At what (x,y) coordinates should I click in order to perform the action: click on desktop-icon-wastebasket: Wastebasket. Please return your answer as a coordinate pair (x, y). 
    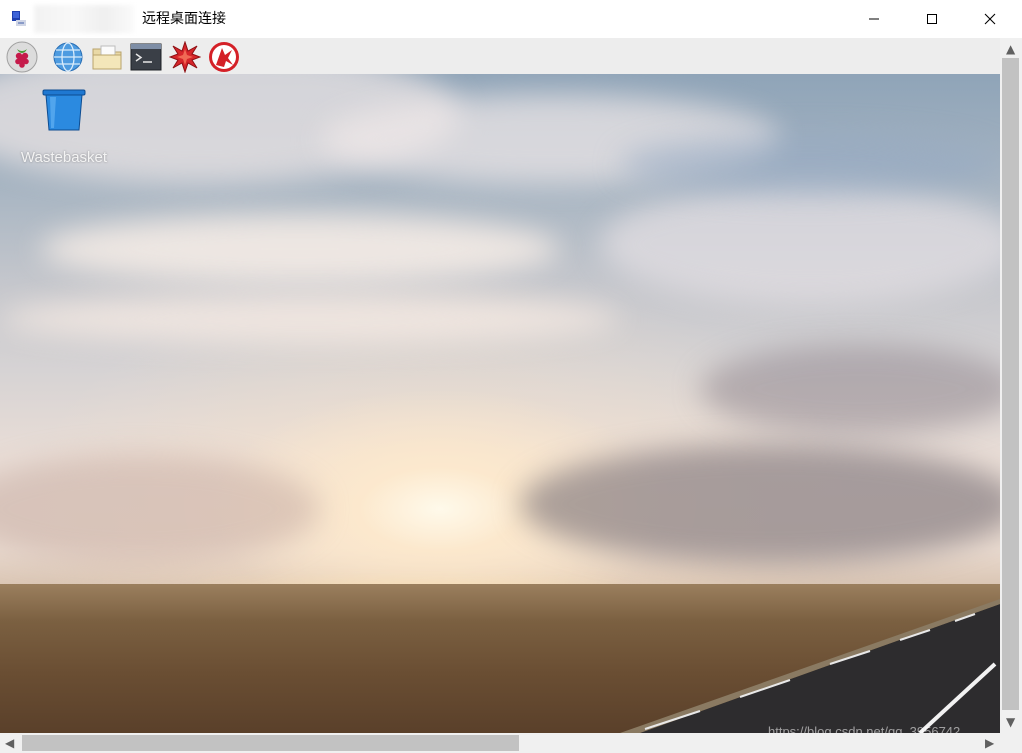
    Looking at the image, I should click on (64, 127).